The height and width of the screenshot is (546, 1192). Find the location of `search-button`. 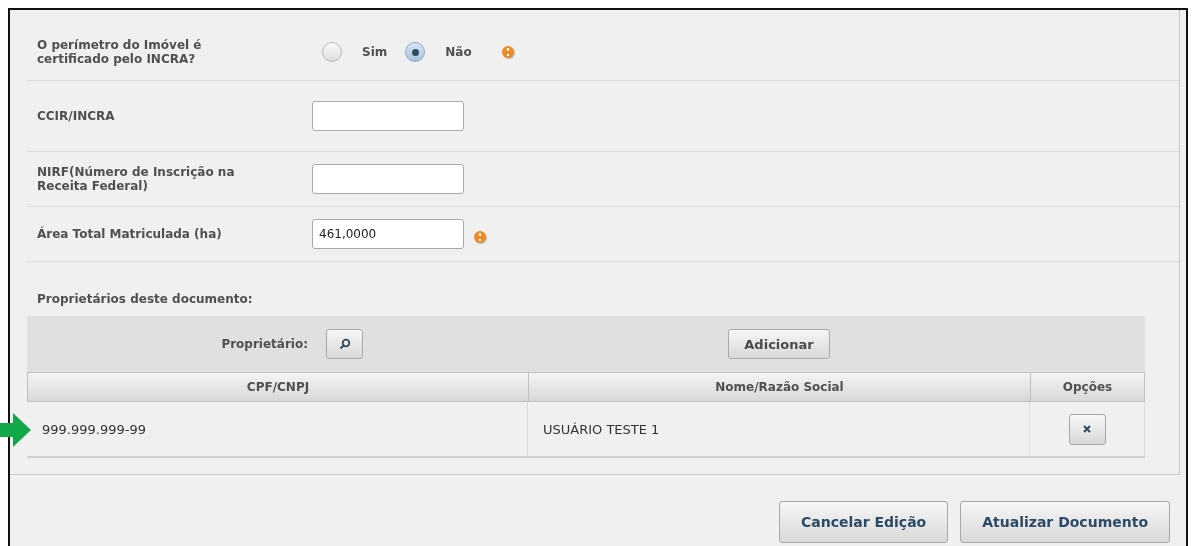

search-button is located at coordinates (344, 344).